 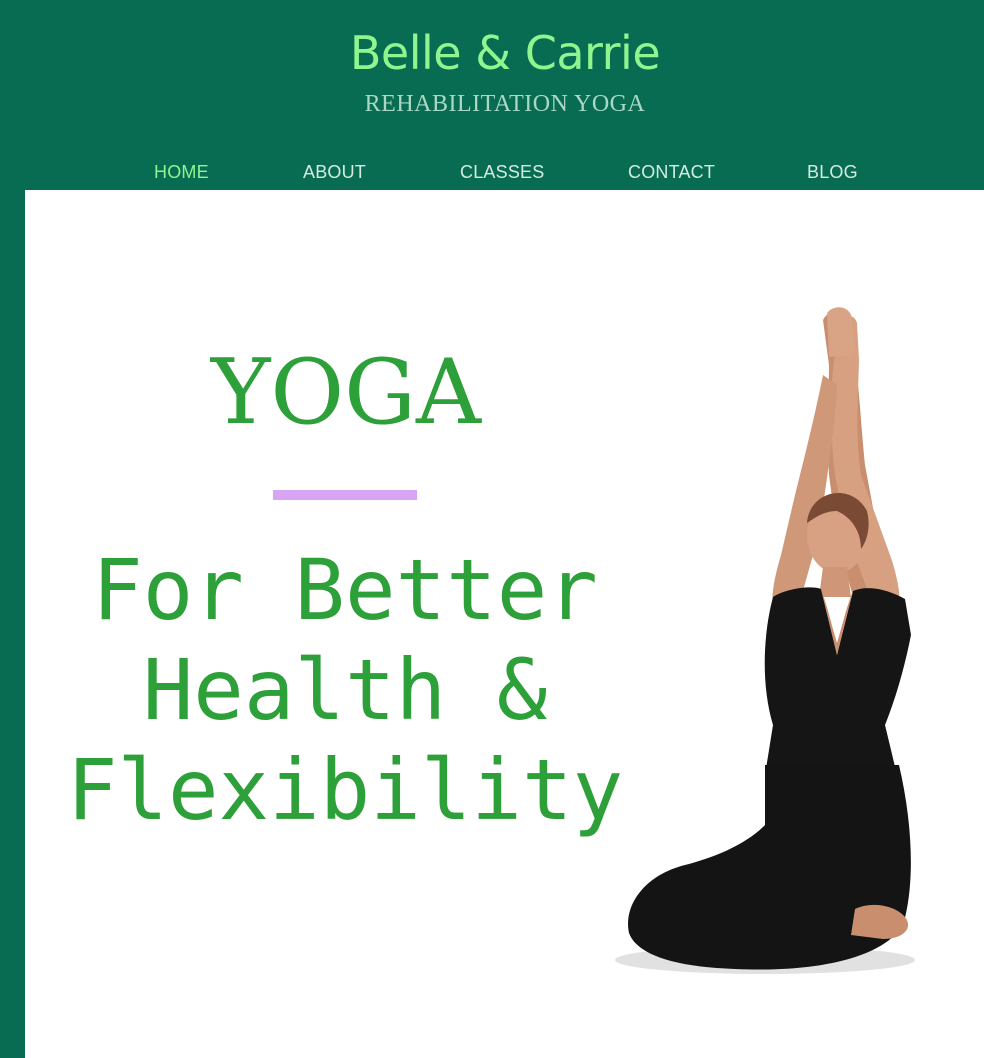 What do you see at coordinates (671, 172) in the screenshot?
I see `nav-item-contact: CONTACT` at bounding box center [671, 172].